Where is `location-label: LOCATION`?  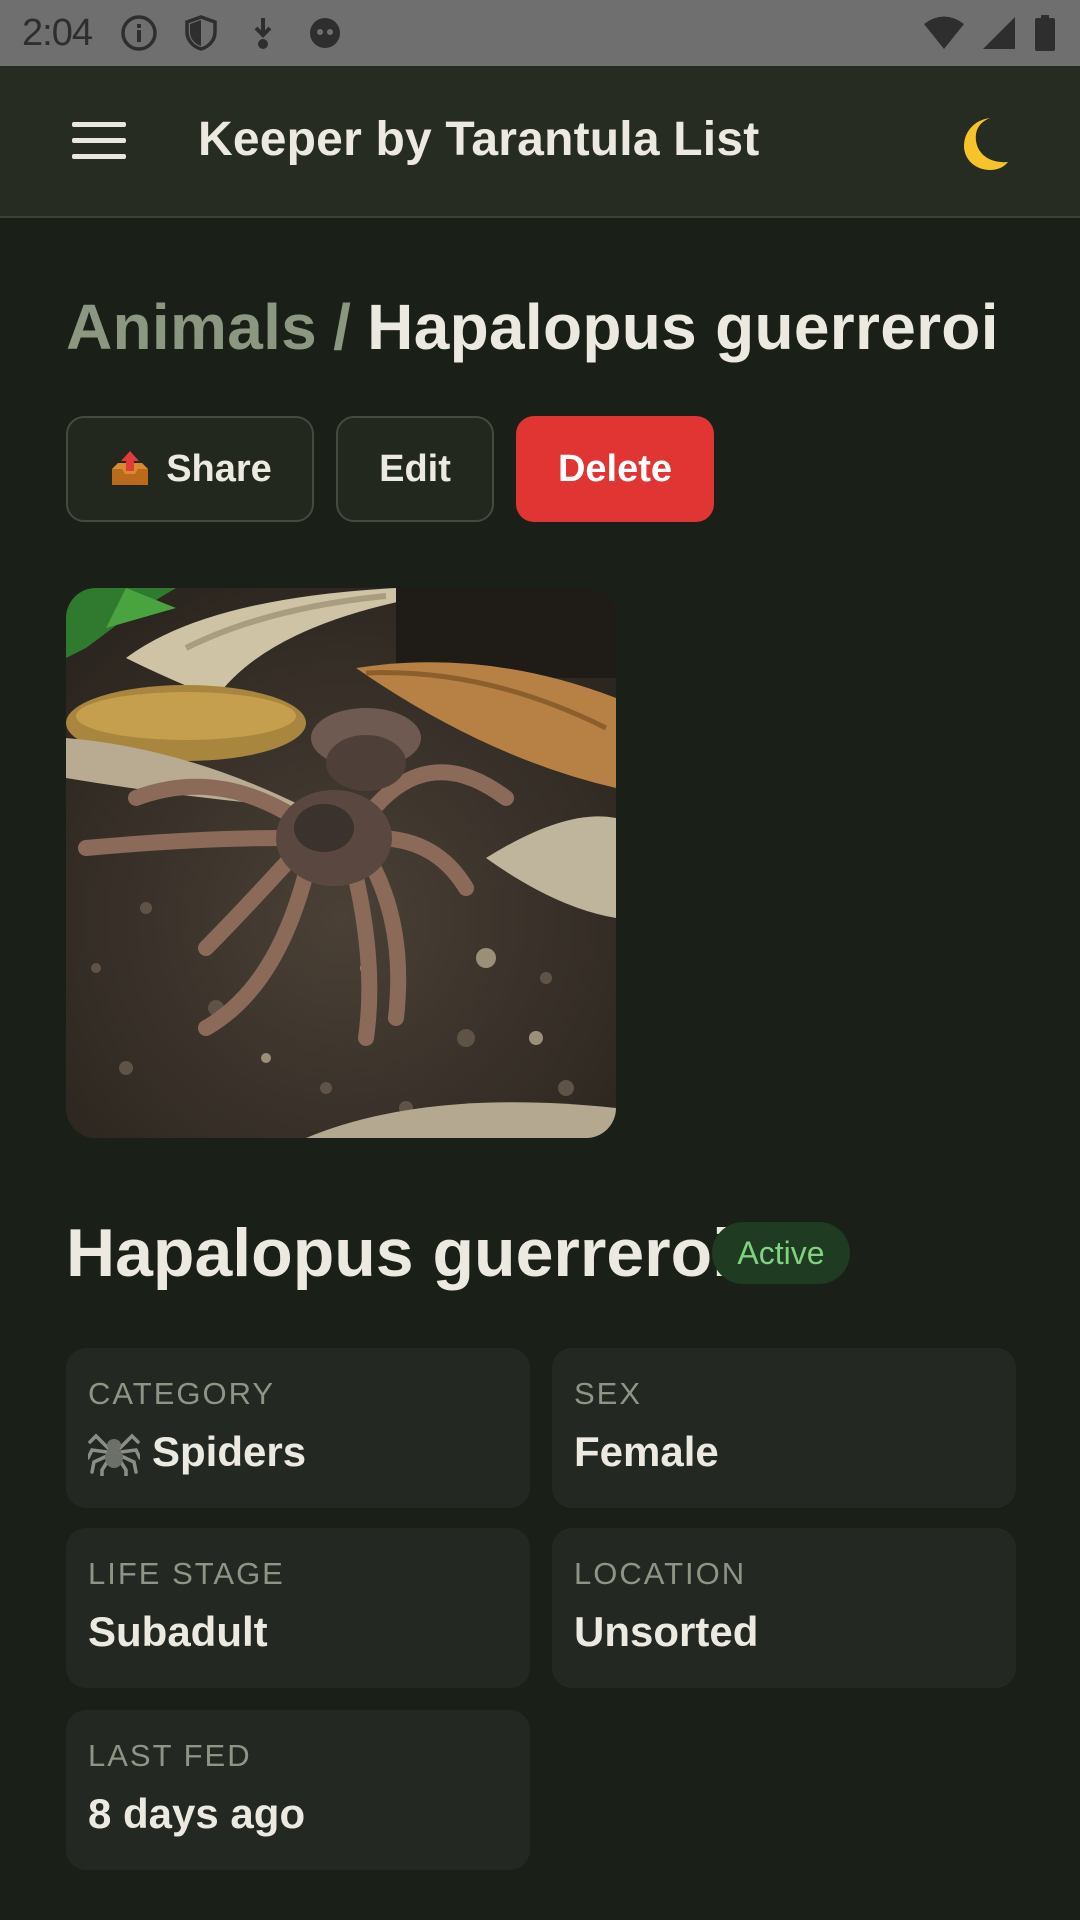 location-label: LOCATION is located at coordinates (660, 1573).